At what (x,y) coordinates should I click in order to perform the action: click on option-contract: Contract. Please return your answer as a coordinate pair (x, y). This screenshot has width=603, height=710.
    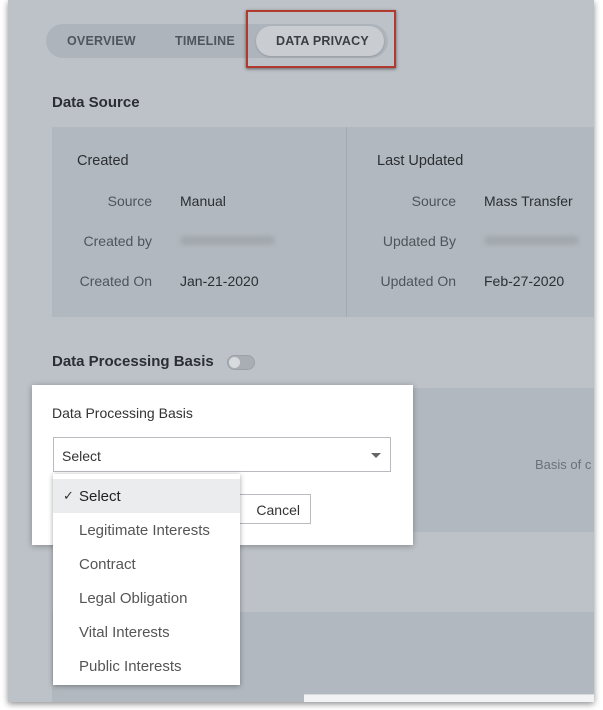
    Looking at the image, I should click on (146, 564).